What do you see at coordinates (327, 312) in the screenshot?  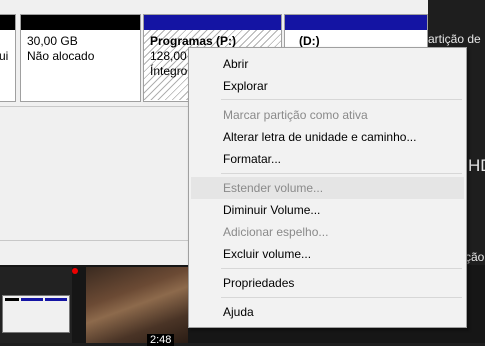 I see `menu-item-ajuda: Ajuda` at bounding box center [327, 312].